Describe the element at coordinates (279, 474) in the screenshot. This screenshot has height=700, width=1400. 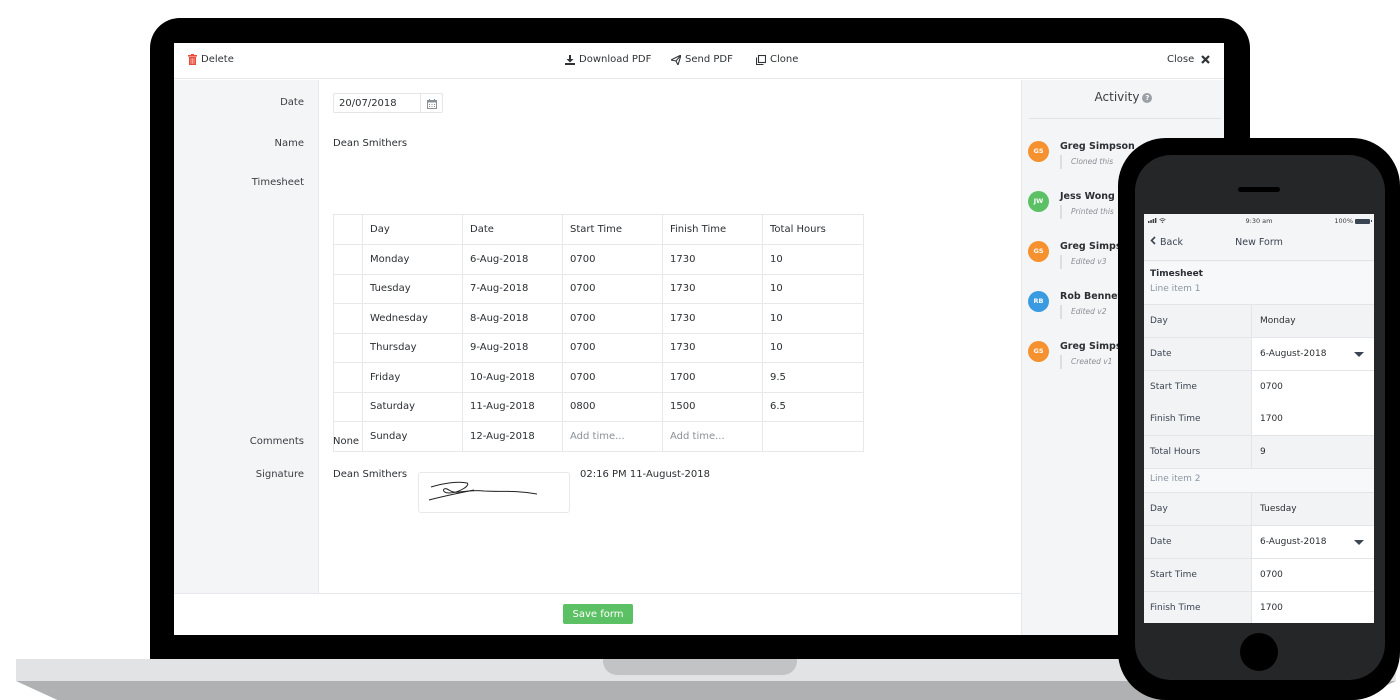
I see `signature-label: Signature` at that location.